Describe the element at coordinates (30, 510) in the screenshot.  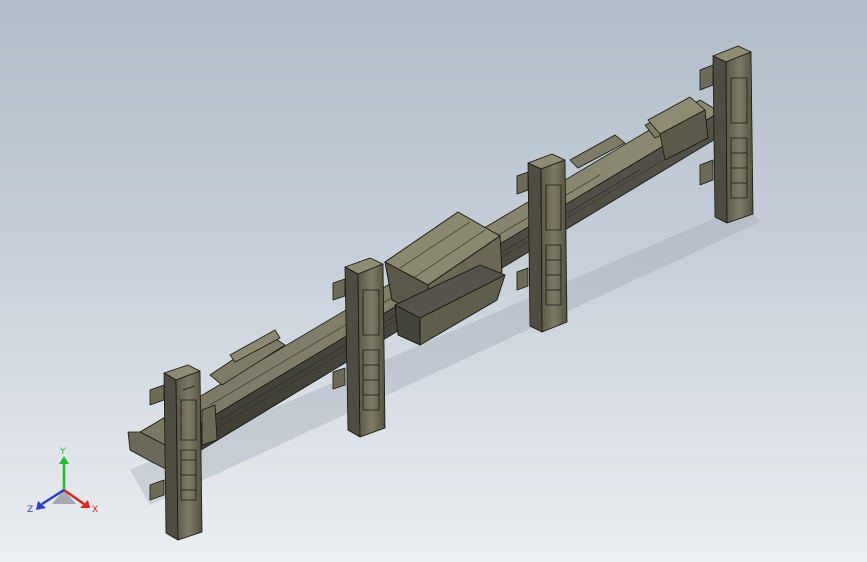
I see `z-axis-label: Z` at that location.